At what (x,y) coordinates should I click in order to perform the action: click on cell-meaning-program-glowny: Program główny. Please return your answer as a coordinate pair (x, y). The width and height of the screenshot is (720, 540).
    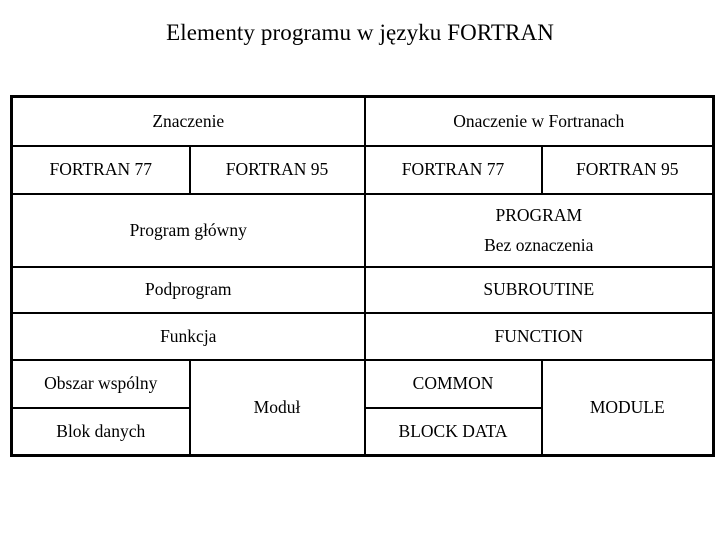
    Looking at the image, I should click on (188, 230).